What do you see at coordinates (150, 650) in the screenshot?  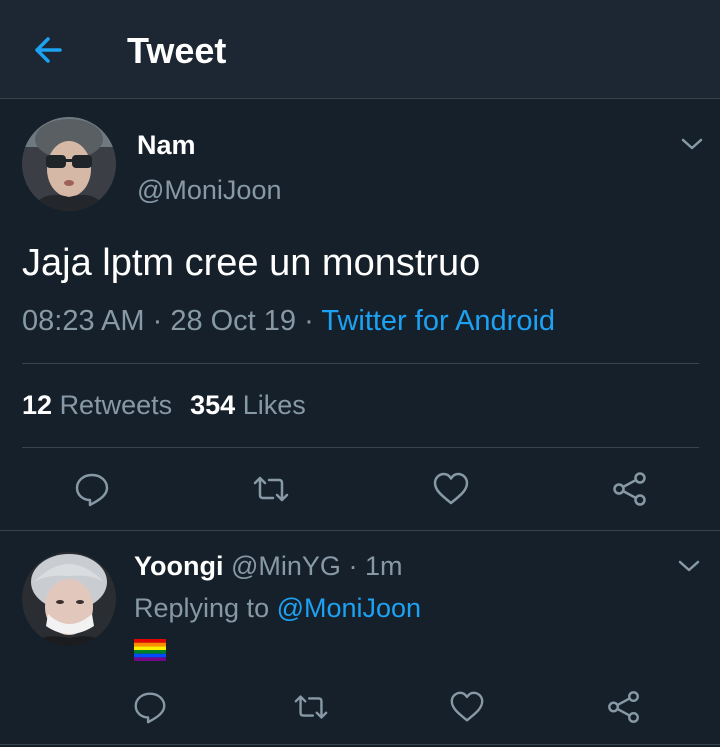 I see `rainbow-flag-emoji` at bounding box center [150, 650].